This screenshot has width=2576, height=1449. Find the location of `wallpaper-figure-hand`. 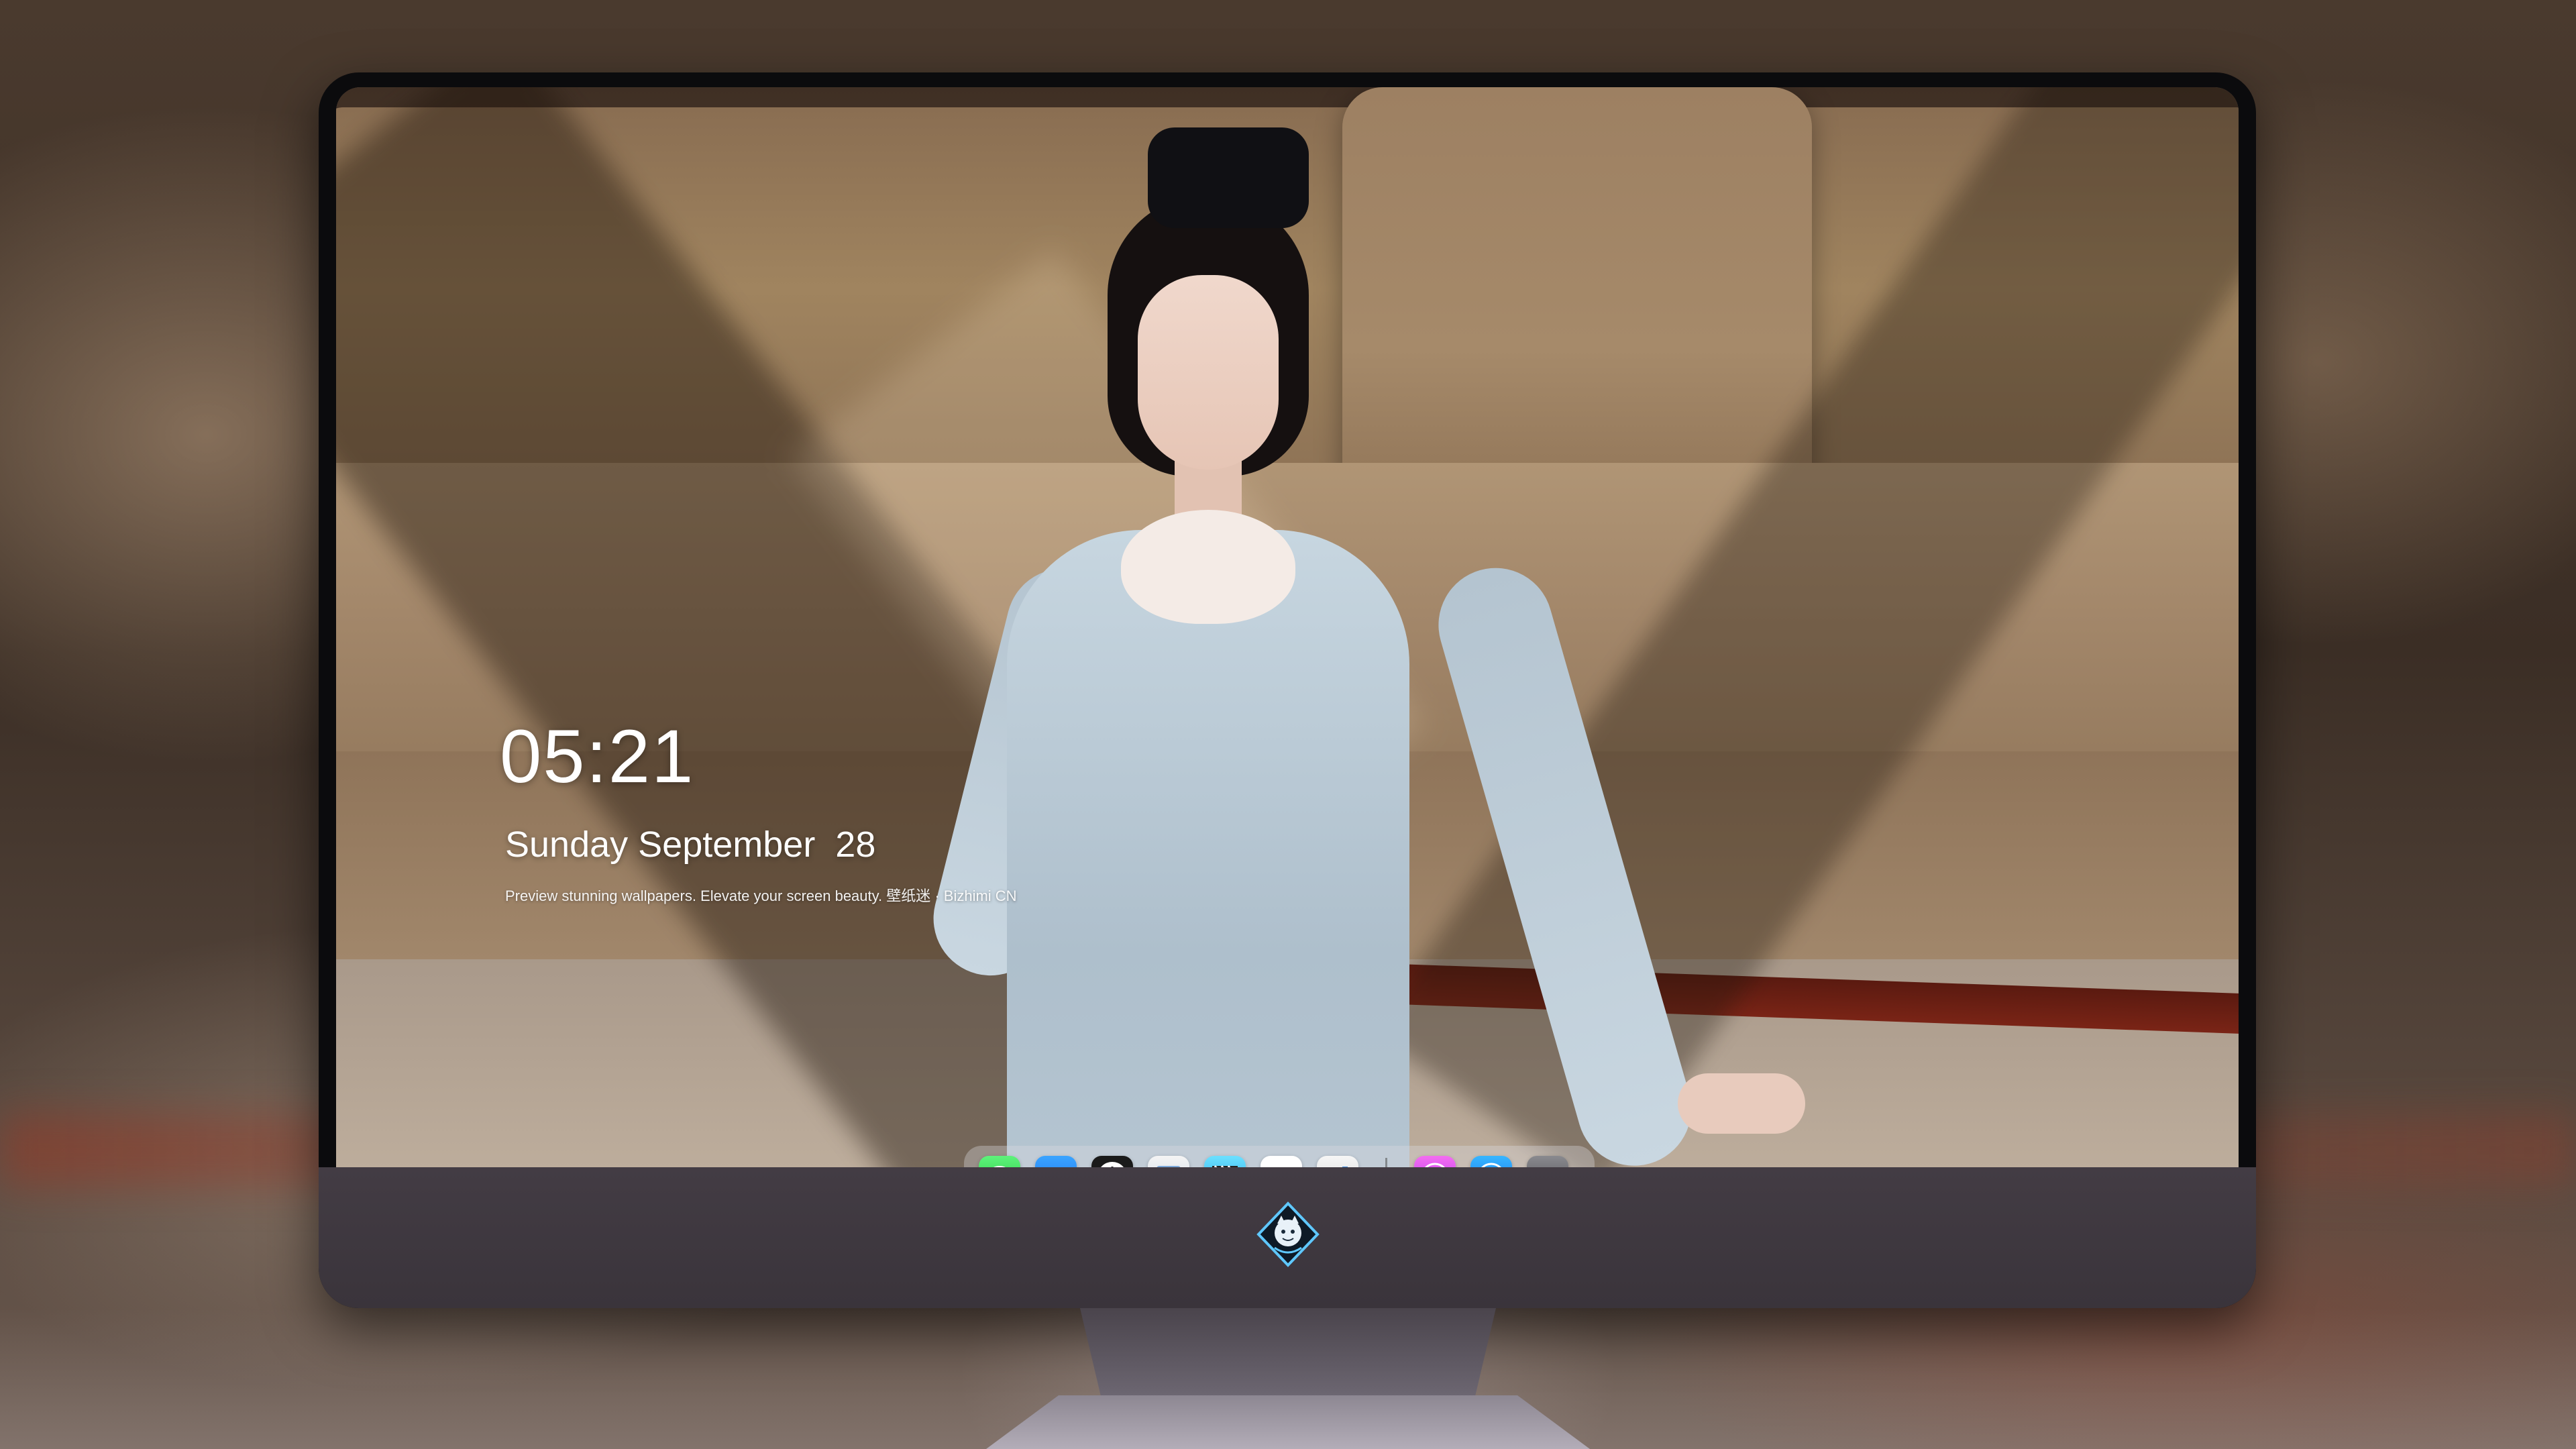

wallpaper-figure-hand is located at coordinates (1741, 1103).